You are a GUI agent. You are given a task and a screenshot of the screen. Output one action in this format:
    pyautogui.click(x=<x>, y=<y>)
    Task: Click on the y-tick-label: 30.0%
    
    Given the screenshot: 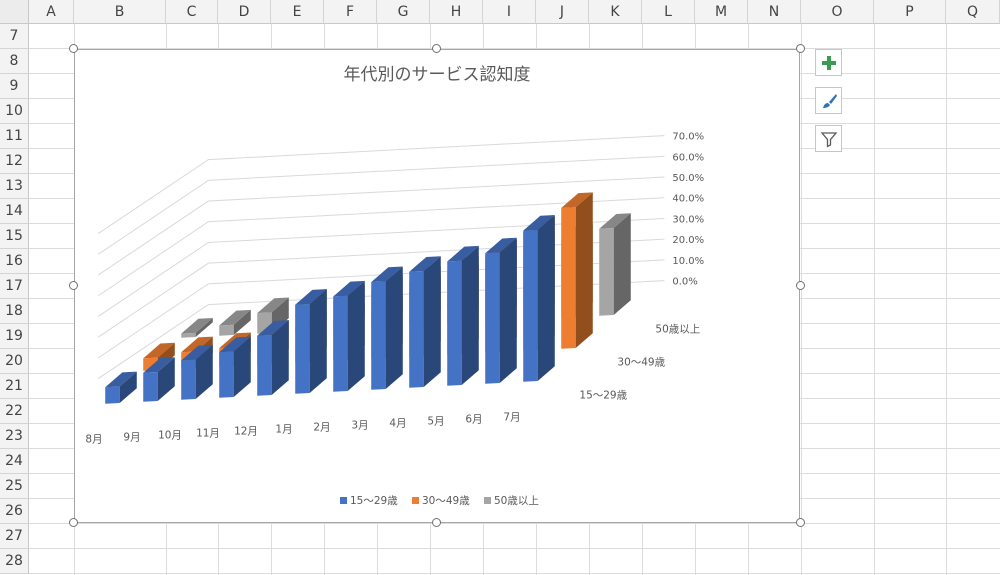 What is the action you would take?
    pyautogui.click(x=688, y=219)
    